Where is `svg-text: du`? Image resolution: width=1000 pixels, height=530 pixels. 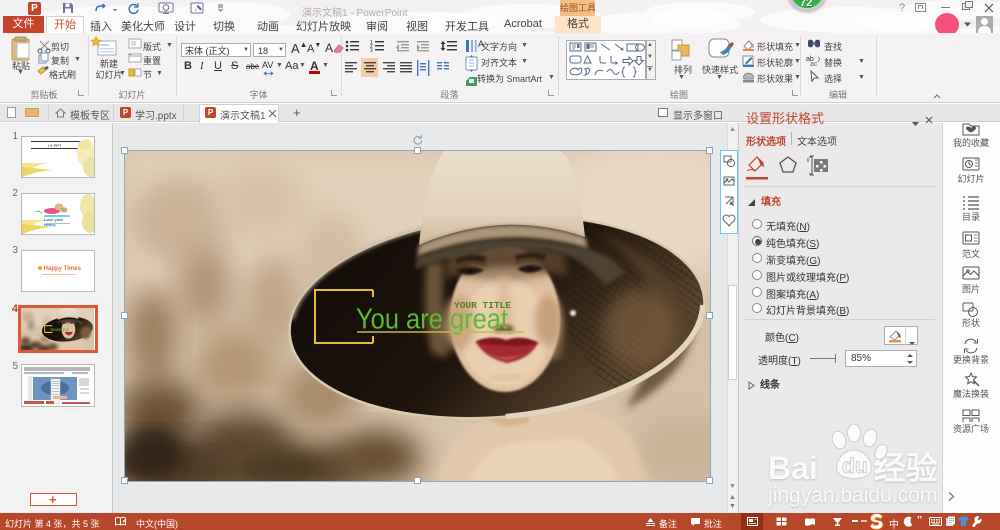
svg-text: du is located at coordinates (855, 466).